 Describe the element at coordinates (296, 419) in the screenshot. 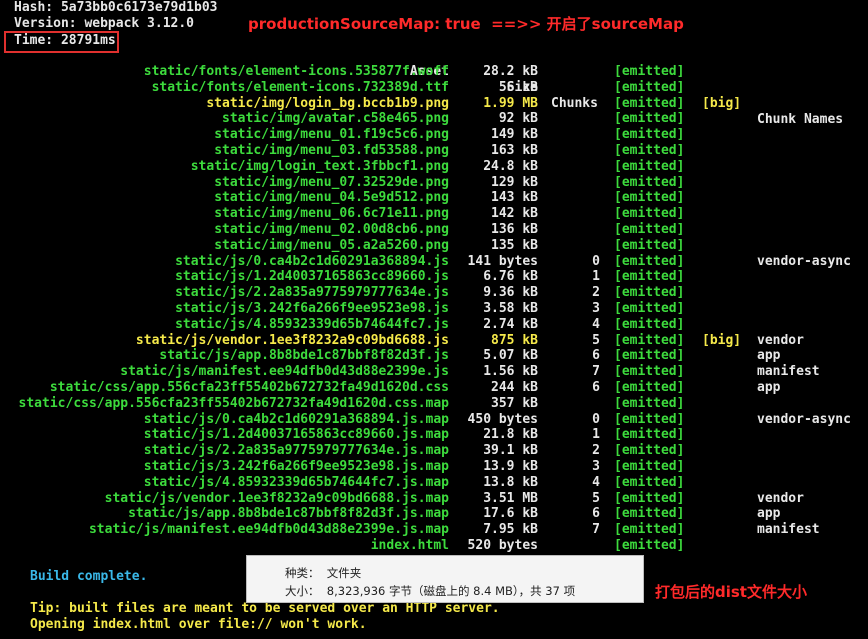

I see `asset-name: static/js/0.ca4b2c1d60291a368894.js.map` at that location.